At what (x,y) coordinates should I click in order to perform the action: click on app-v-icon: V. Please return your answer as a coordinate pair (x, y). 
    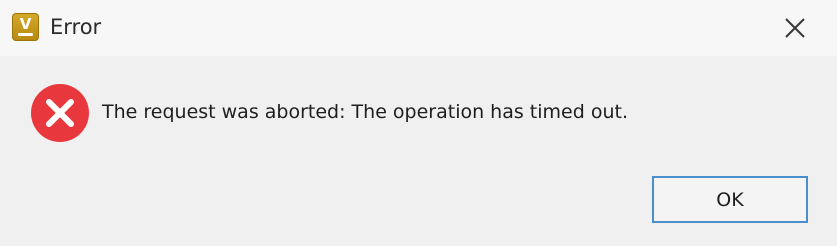
    Looking at the image, I should click on (25, 27).